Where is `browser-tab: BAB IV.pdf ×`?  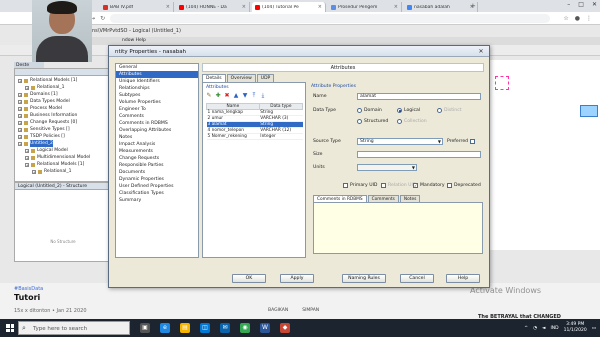 browser-tab: BAB IV.pdf × is located at coordinates (137, 7).